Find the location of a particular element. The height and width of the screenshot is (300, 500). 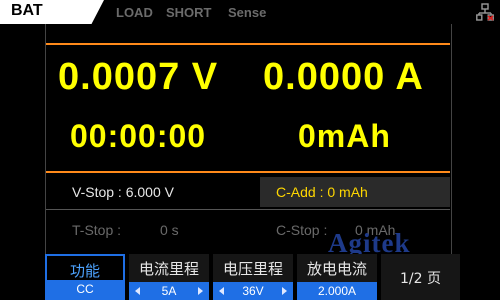

voltage-range-value-text: 36V is located at coordinates (253, 291).